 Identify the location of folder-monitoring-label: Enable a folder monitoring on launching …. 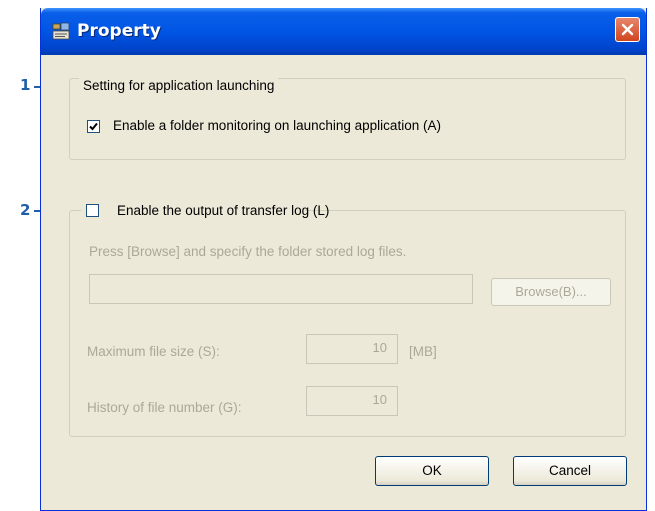
(277, 125).